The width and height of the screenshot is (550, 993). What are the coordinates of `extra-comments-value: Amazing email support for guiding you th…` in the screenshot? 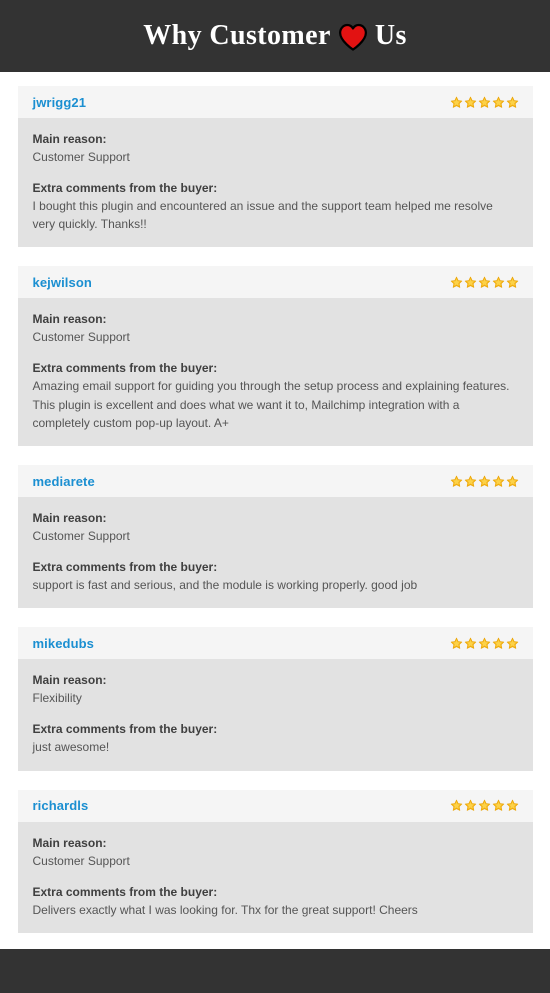 It's located at (271, 404).